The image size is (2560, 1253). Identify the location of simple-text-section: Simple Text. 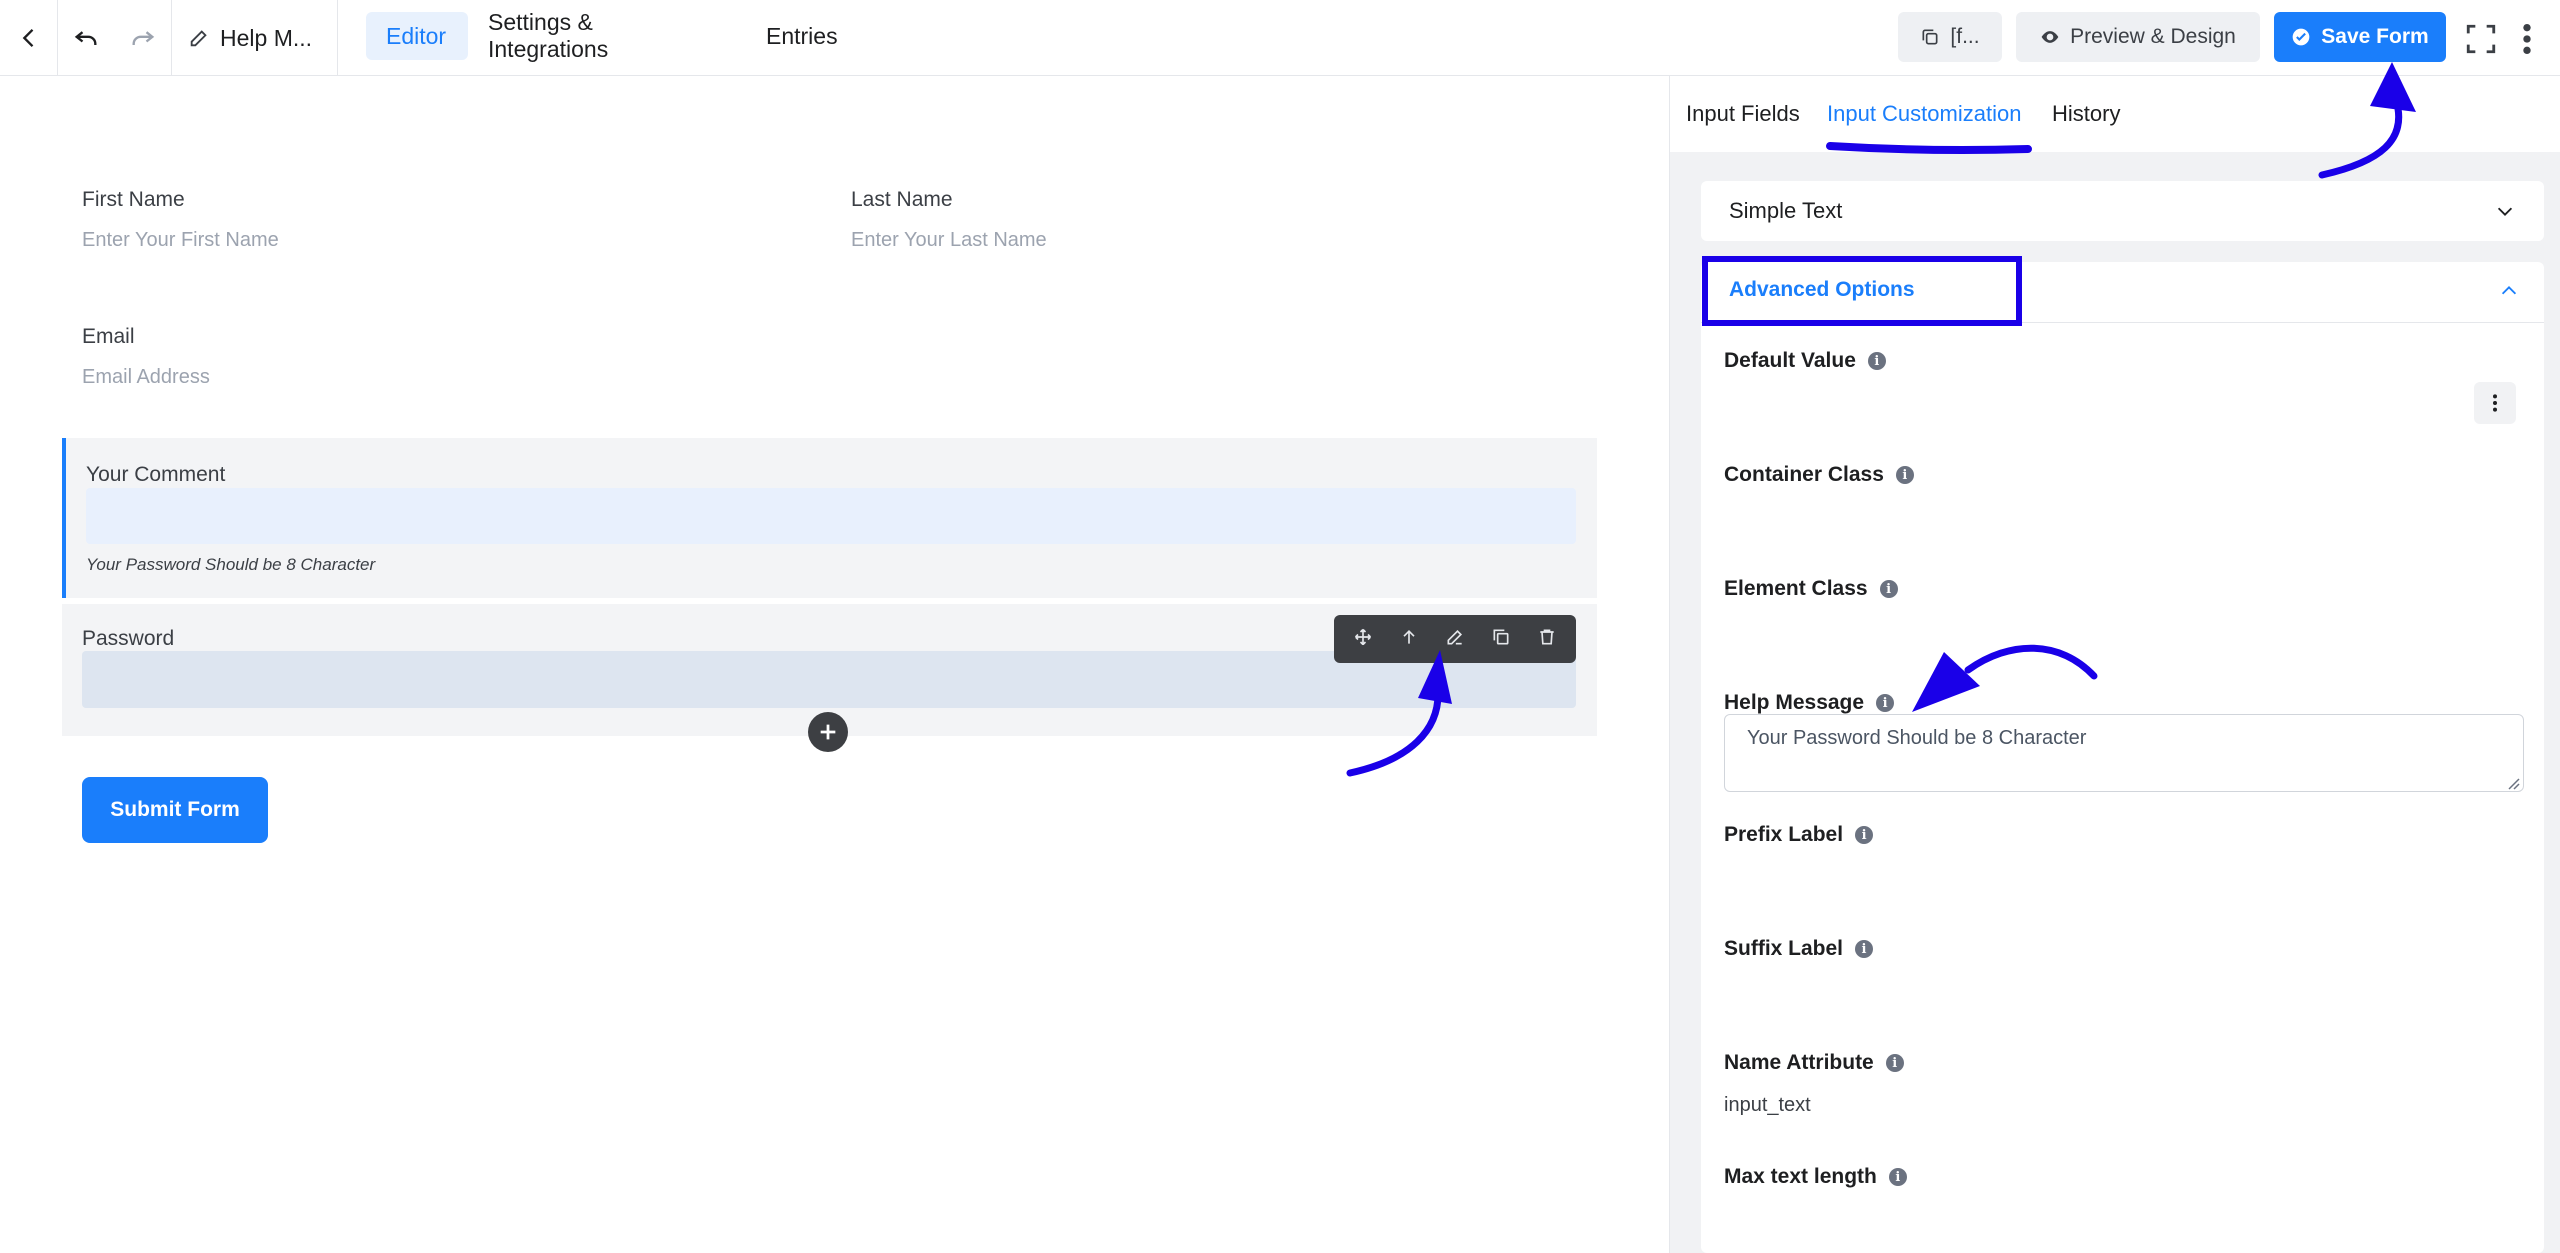
(2122, 211).